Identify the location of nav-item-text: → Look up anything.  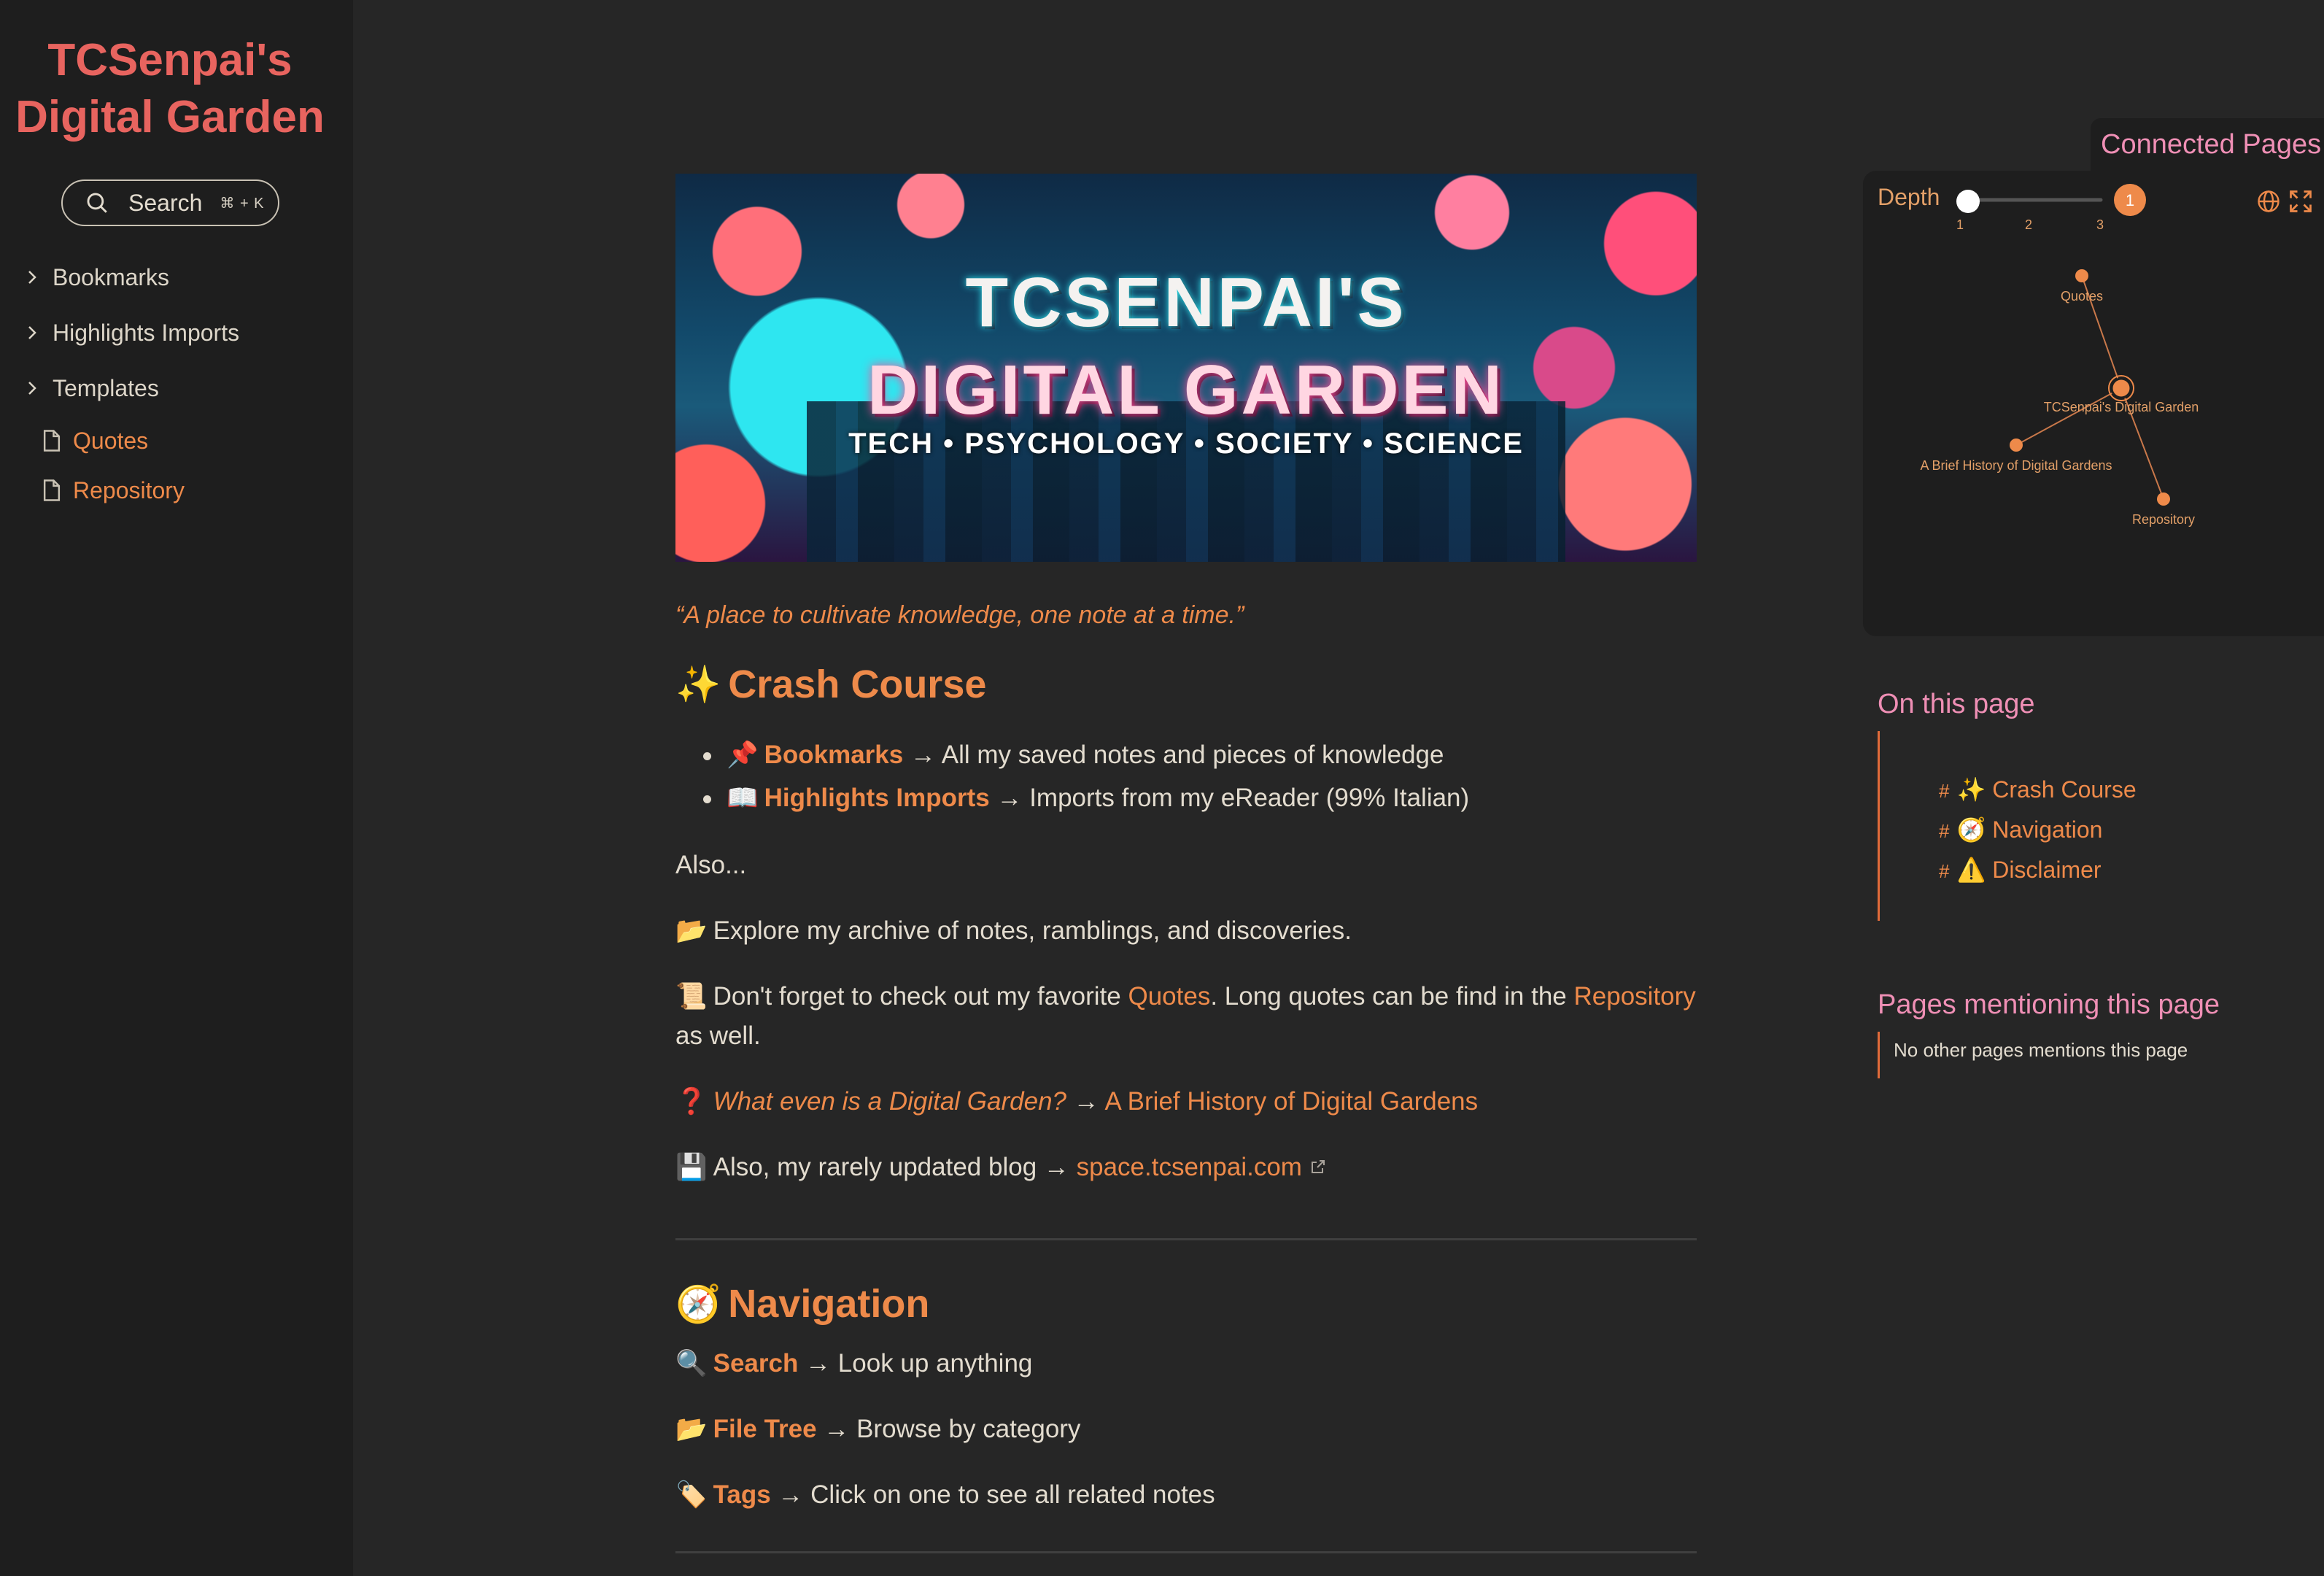
(915, 1363).